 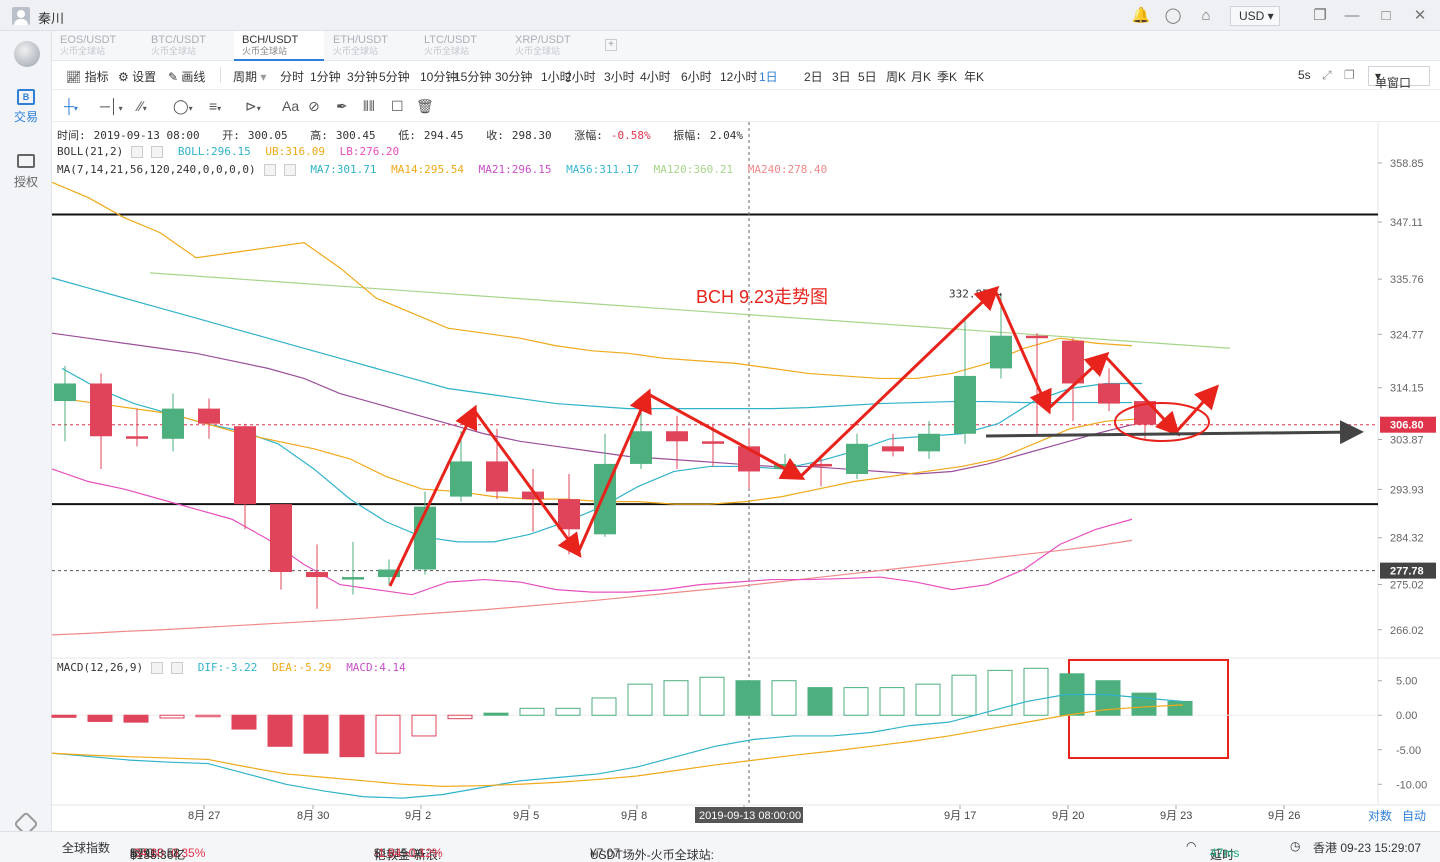 I want to click on x-tick-label: 9月 23, so click(x=1176, y=816).